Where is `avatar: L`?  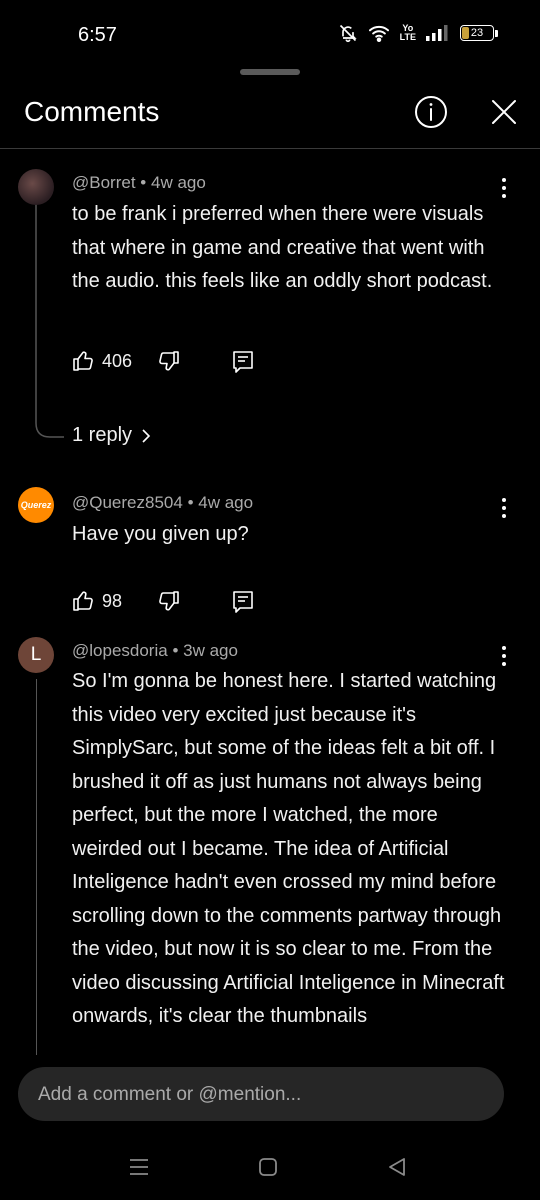 avatar: L is located at coordinates (36, 655).